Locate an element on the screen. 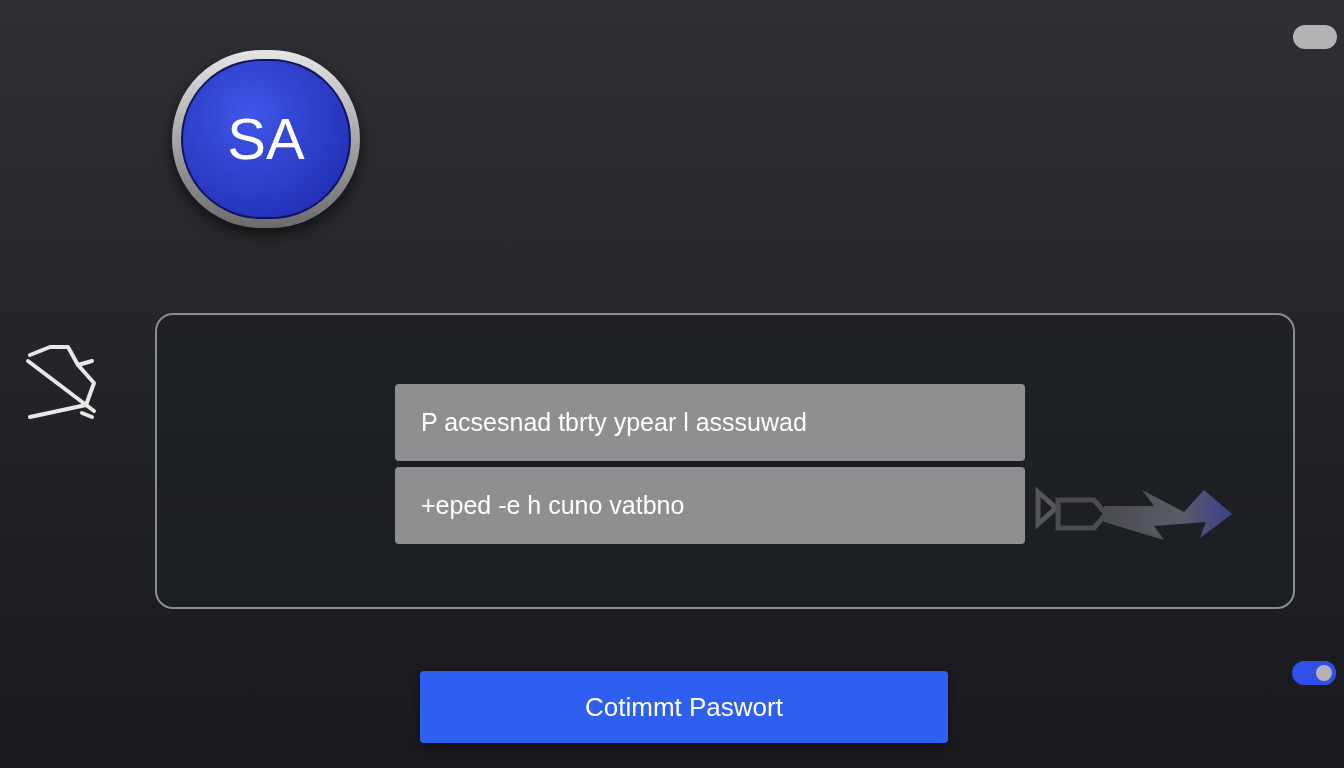 This screenshot has width=1344, height=768. avatar-initials: SA is located at coordinates (266, 139).